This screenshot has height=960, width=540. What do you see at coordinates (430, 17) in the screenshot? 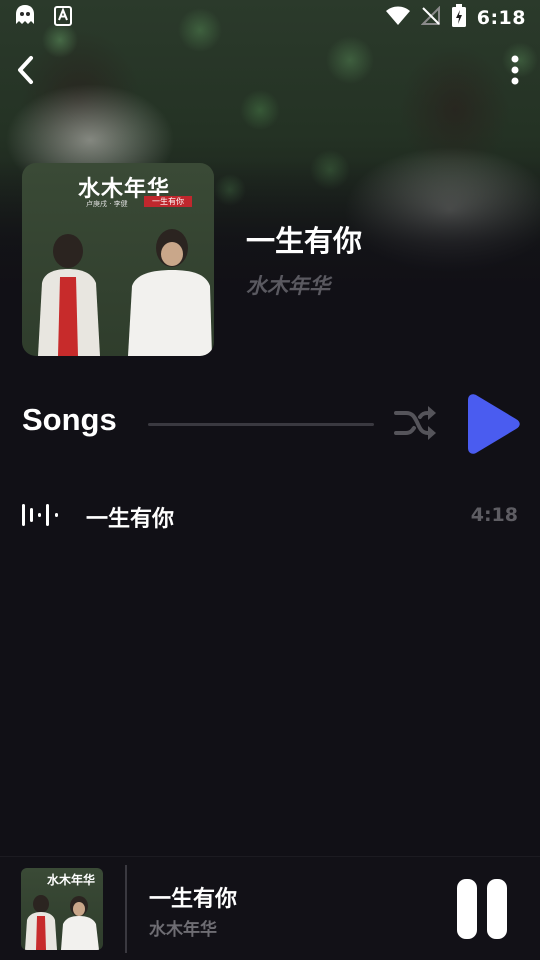
I see `no-signal-icon` at bounding box center [430, 17].